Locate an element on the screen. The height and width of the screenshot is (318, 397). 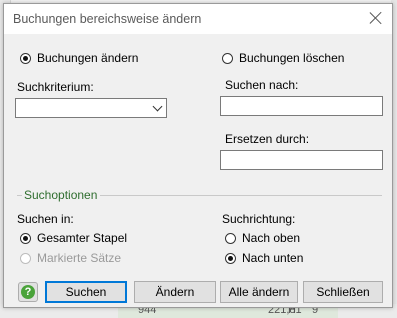
search-button: Suchen is located at coordinates (86, 292).